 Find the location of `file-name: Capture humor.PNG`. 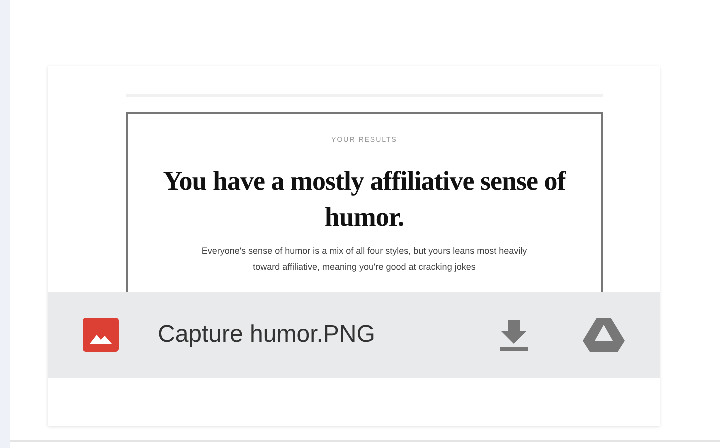

file-name: Capture humor.PNG is located at coordinates (267, 335).